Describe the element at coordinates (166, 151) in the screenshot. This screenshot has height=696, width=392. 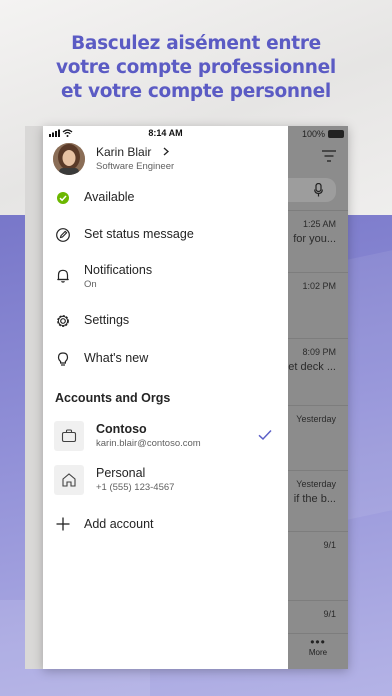
I see `chevron-right-icon` at that location.